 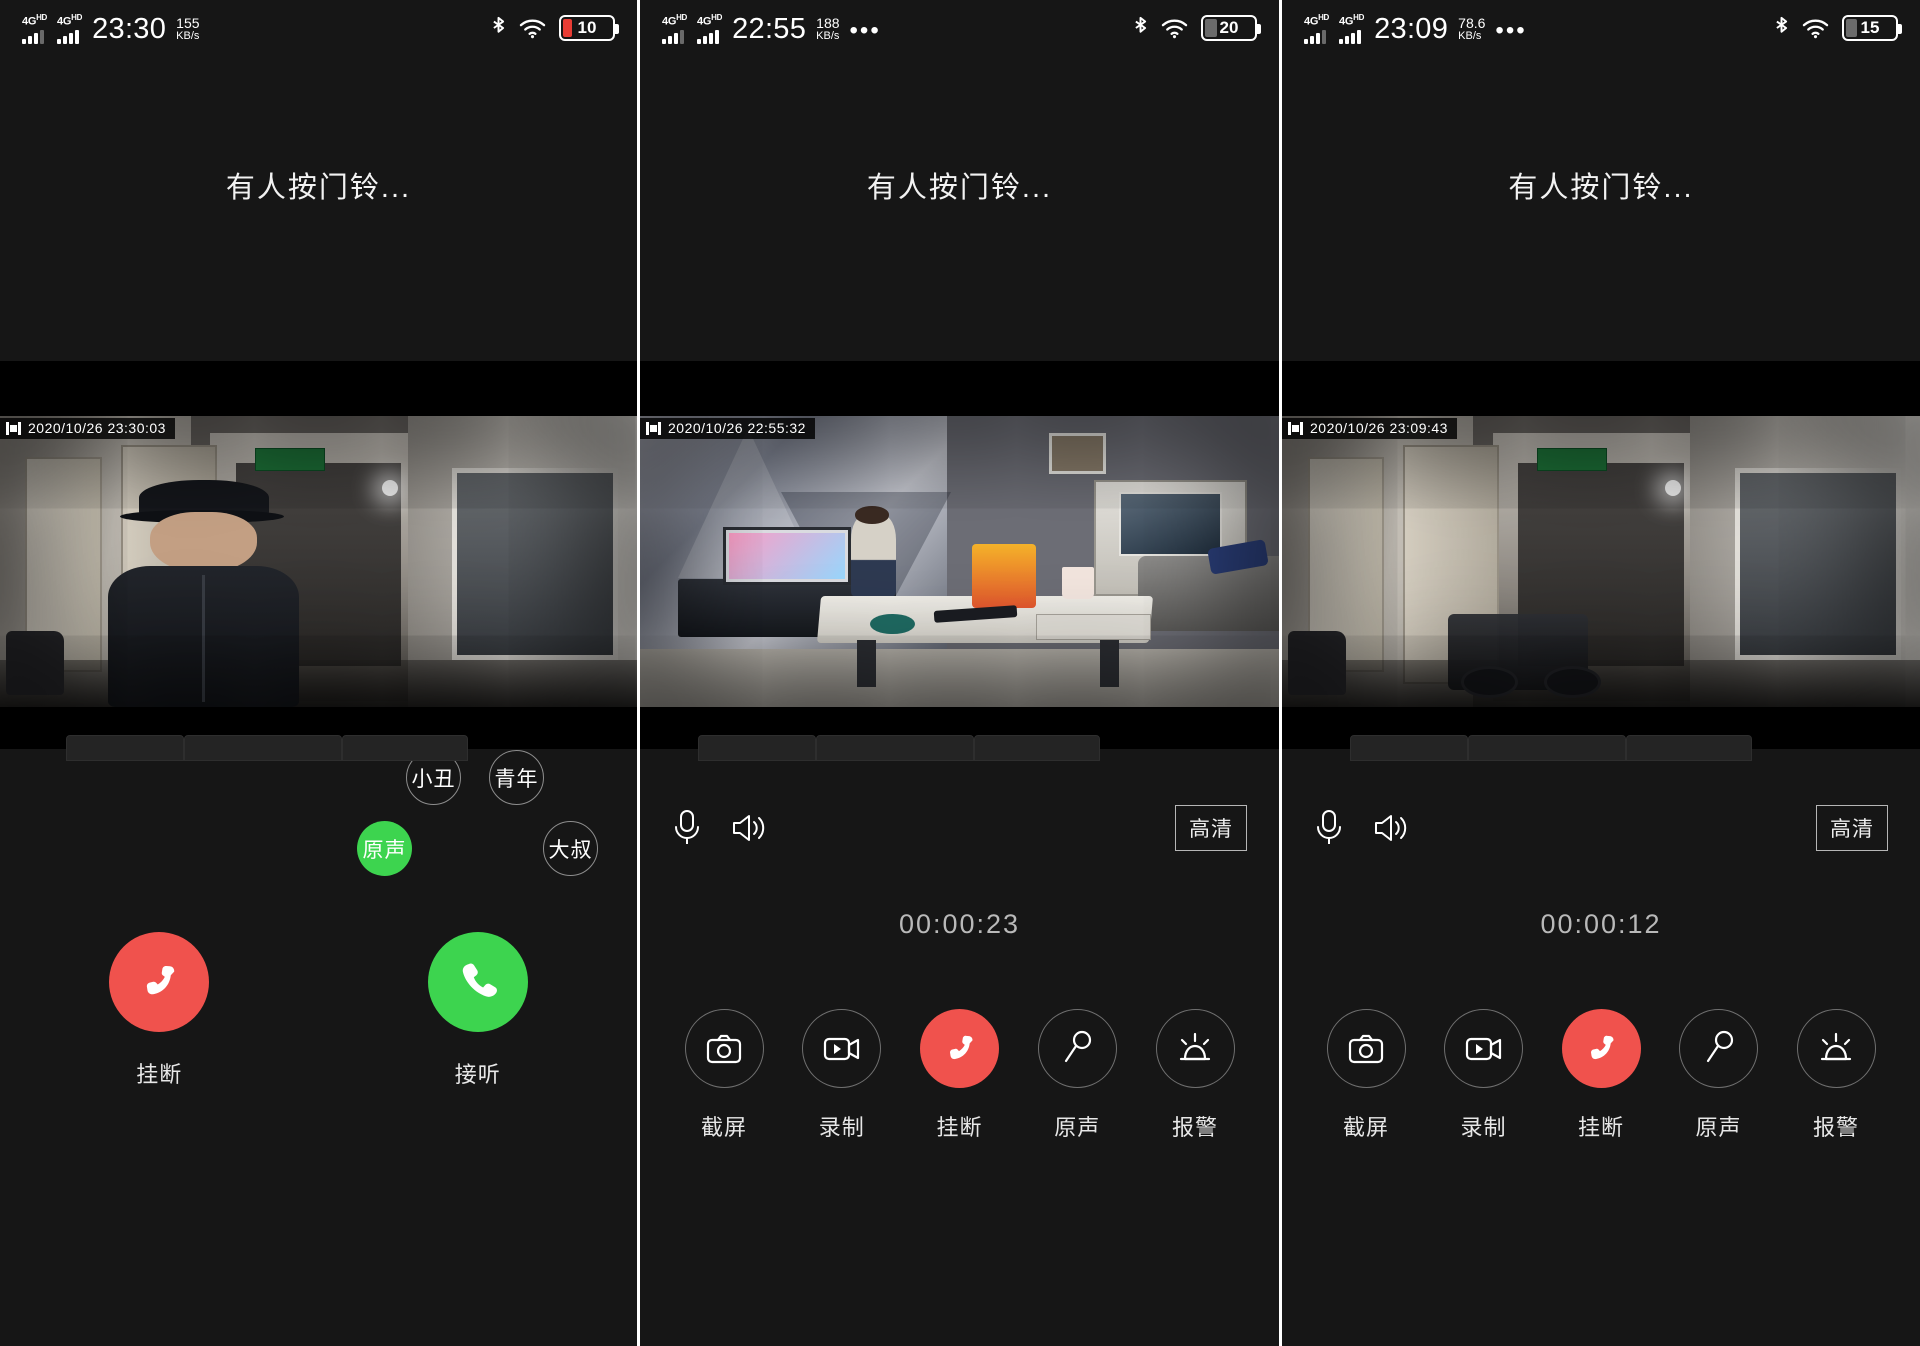 What do you see at coordinates (1231, 28) in the screenshot?
I see `battery-indicator: 20` at bounding box center [1231, 28].